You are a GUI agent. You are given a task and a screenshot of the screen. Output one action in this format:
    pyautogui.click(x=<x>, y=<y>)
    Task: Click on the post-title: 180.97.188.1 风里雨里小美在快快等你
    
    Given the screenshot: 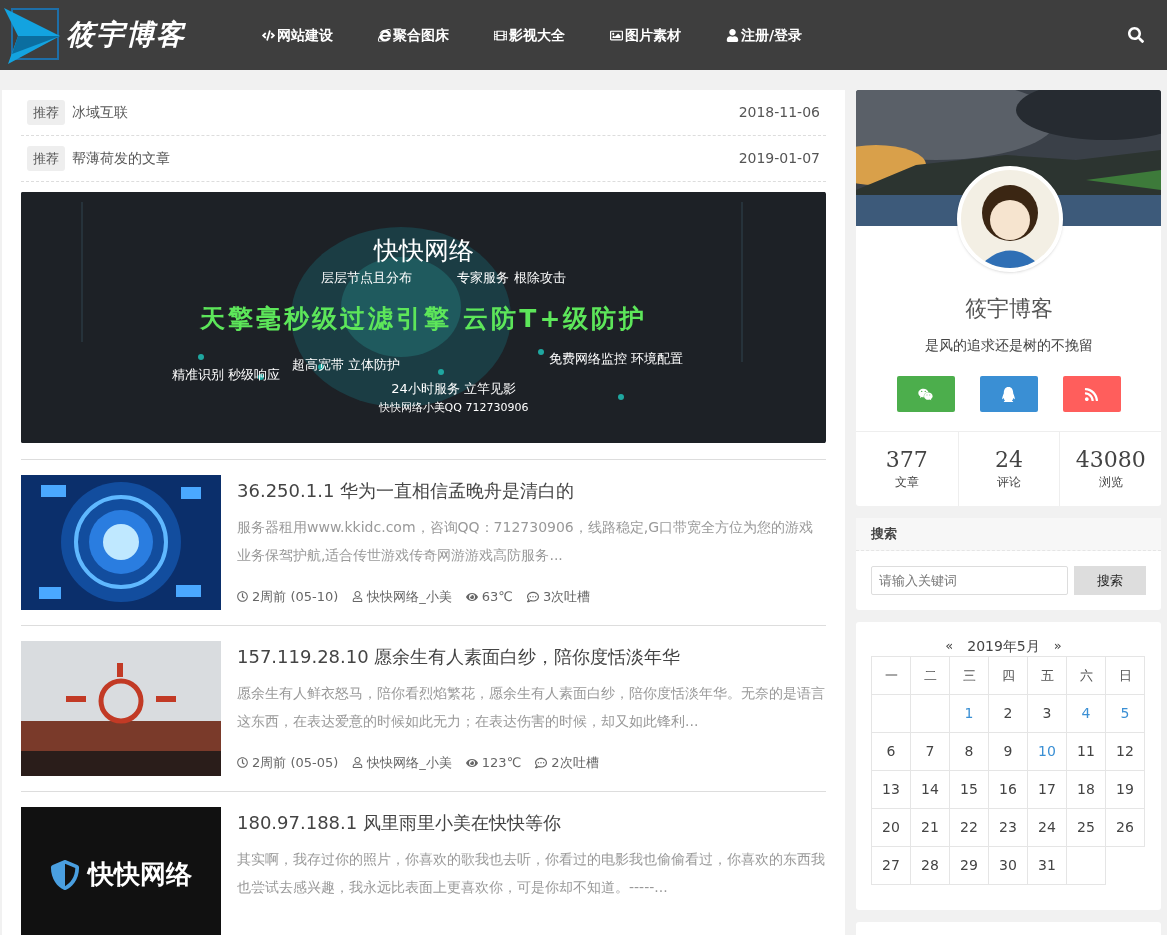 What is the action you would take?
    pyautogui.click(x=531, y=823)
    